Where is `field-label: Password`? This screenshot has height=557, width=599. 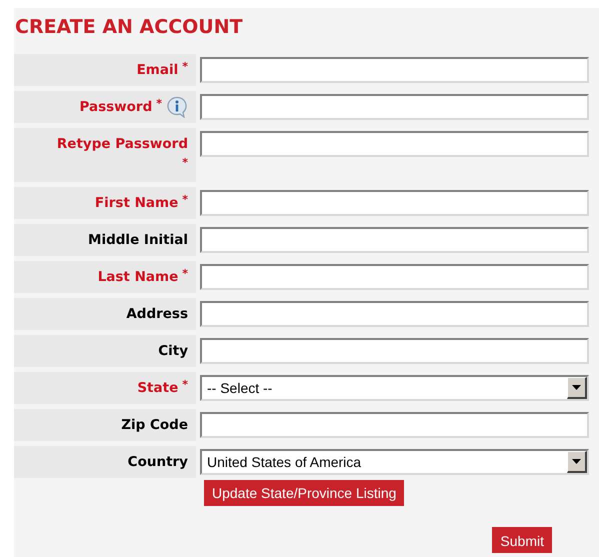 field-label: Password is located at coordinates (115, 107).